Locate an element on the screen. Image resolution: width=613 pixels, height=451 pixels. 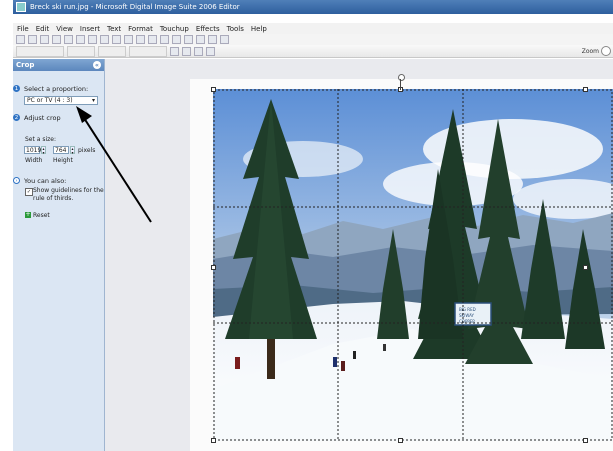
menu-effects: Effects is located at coordinates (208, 29).